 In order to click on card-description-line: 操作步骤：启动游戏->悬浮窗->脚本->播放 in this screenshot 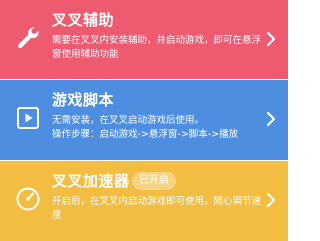, I will do `click(145, 134)`.